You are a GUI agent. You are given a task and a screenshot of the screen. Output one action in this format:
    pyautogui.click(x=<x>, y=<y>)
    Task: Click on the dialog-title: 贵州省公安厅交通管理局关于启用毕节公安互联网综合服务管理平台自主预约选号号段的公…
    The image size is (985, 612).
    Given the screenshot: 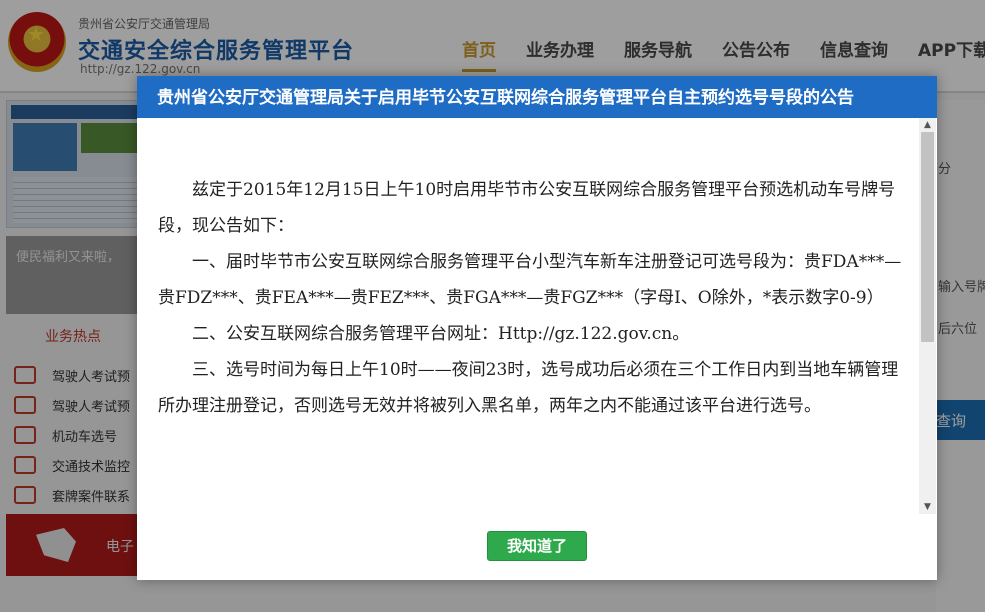 What is the action you would take?
    pyautogui.click(x=505, y=98)
    